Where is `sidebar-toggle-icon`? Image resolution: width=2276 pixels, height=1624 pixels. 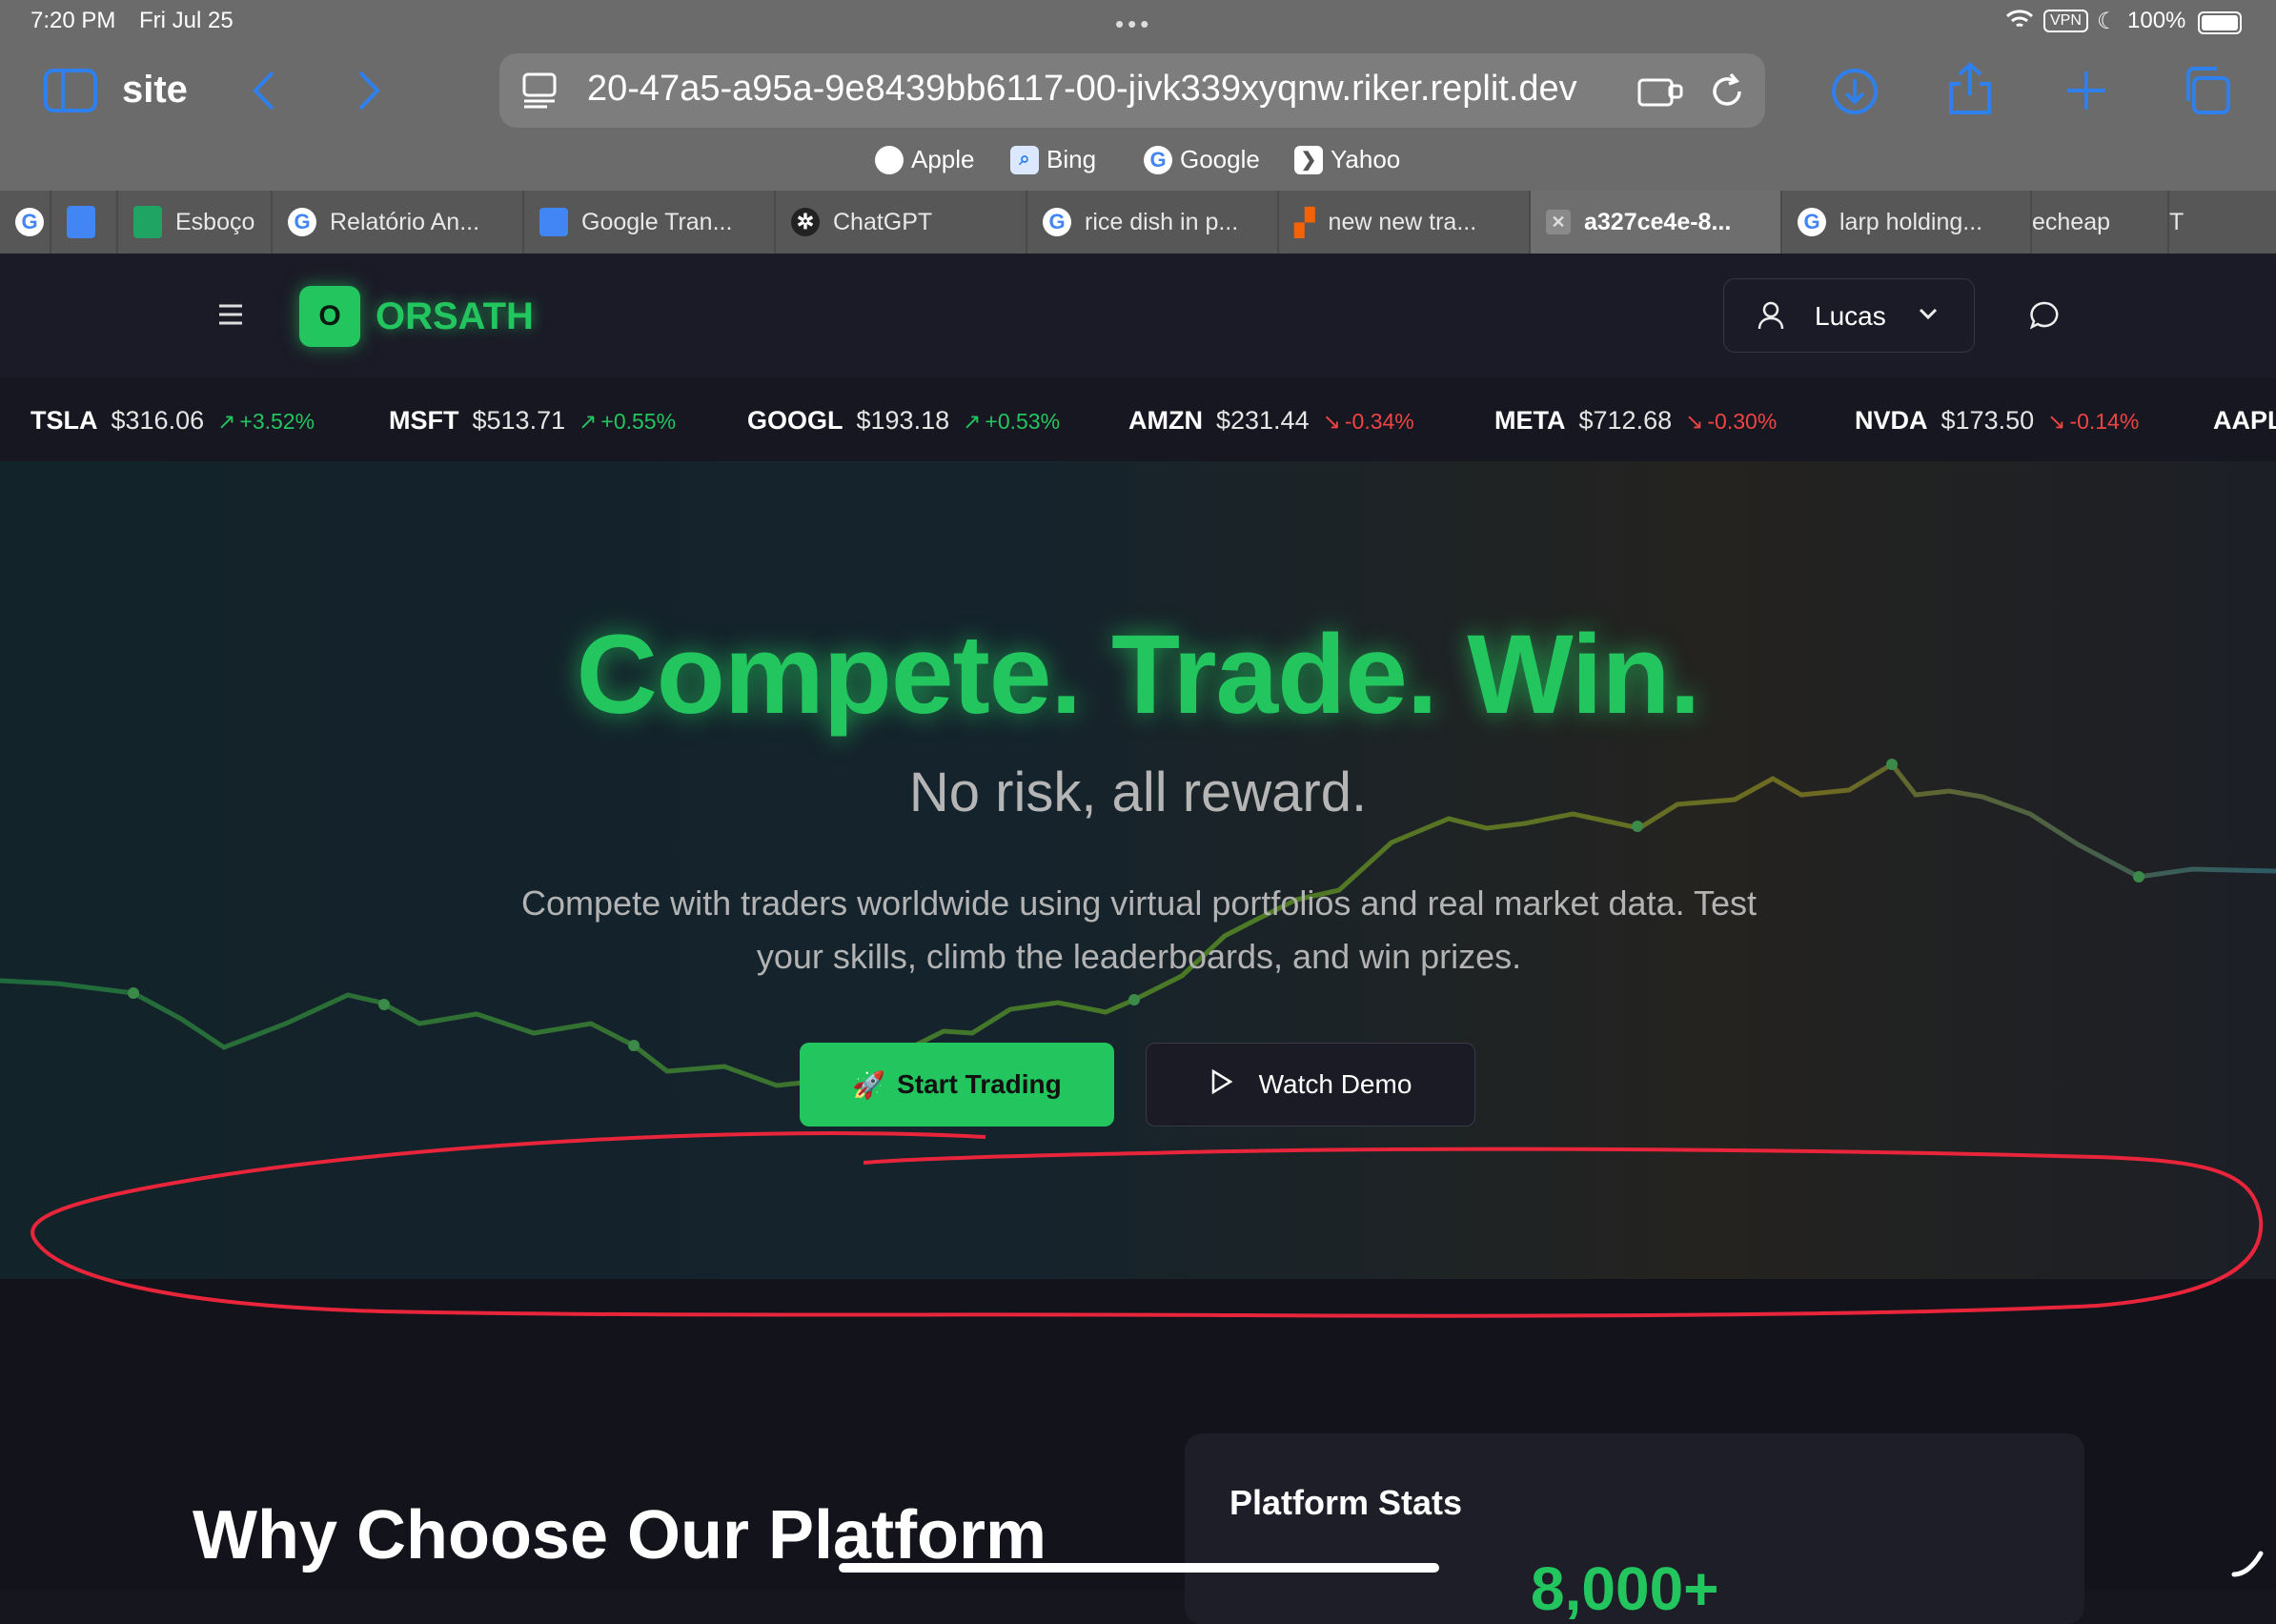 sidebar-toggle-icon is located at coordinates (70, 93).